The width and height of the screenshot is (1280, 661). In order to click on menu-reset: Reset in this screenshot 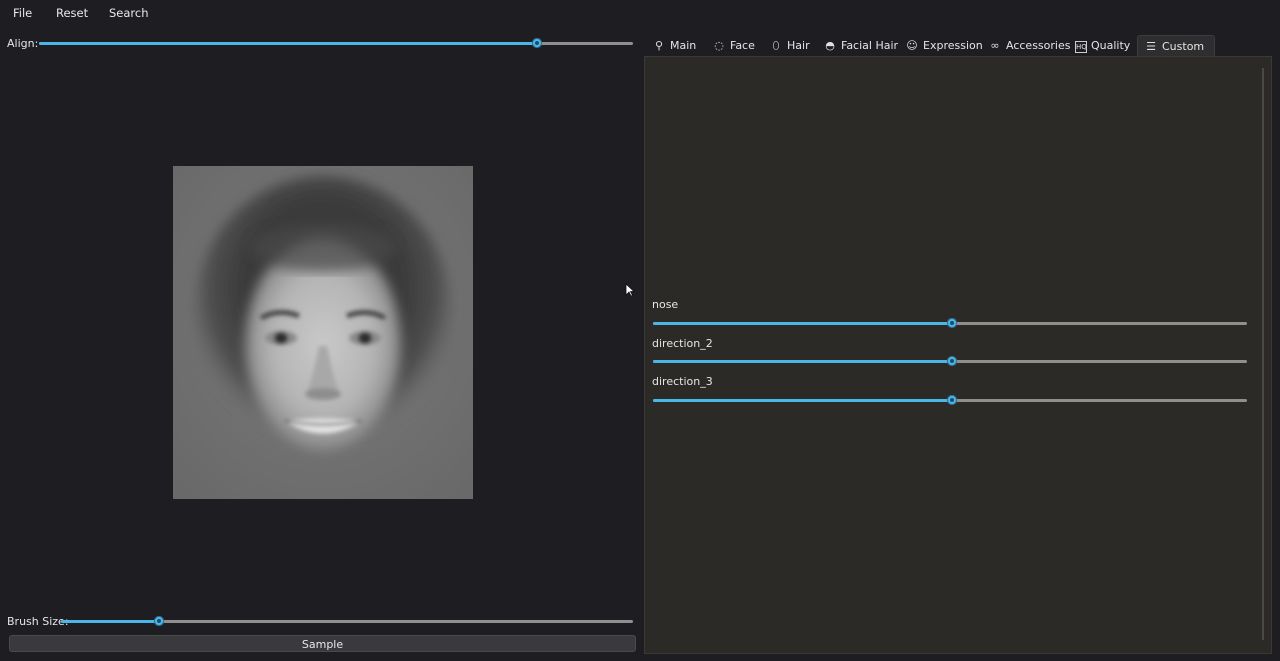, I will do `click(72, 13)`.